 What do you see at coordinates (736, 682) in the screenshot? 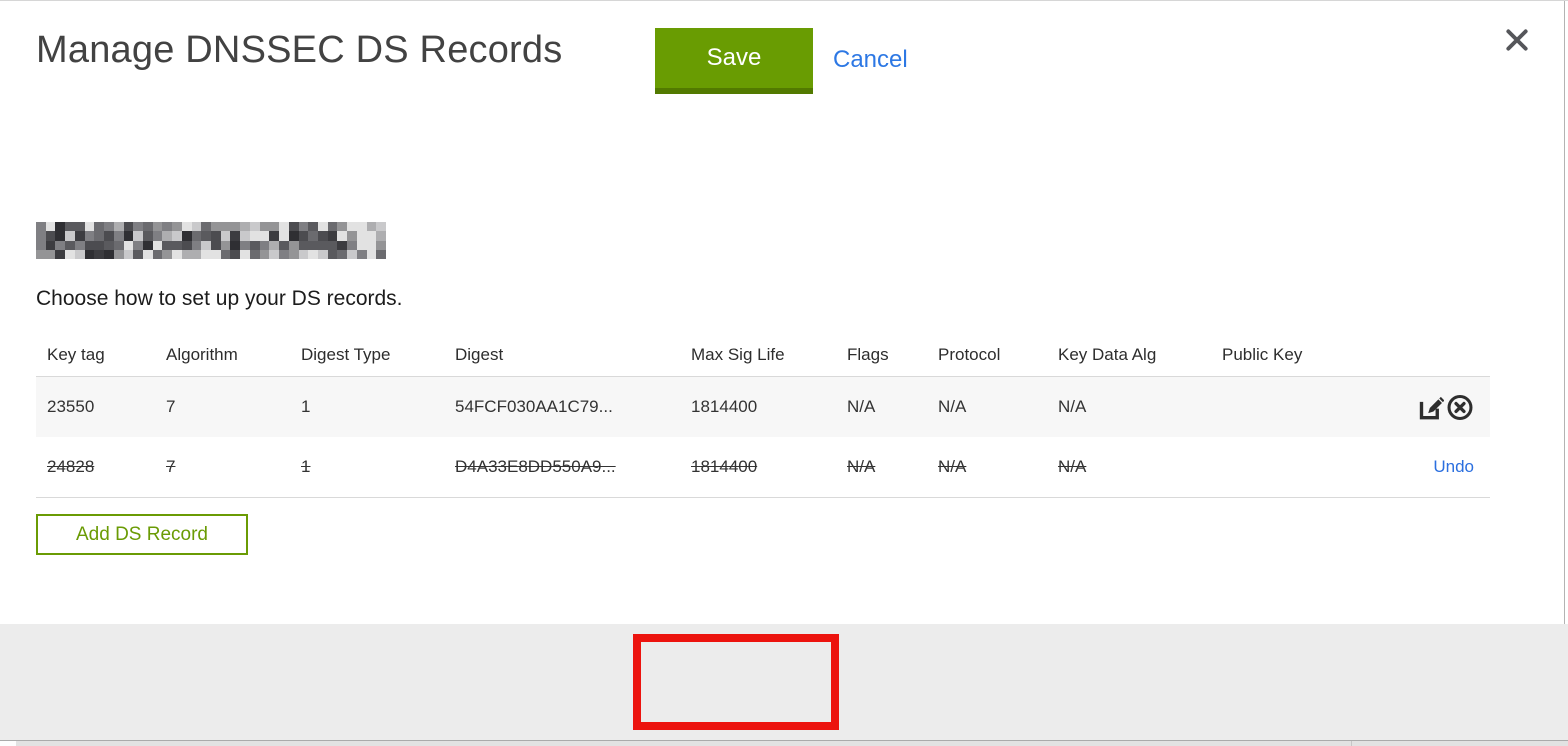
I see `red-highlight-annotation` at bounding box center [736, 682].